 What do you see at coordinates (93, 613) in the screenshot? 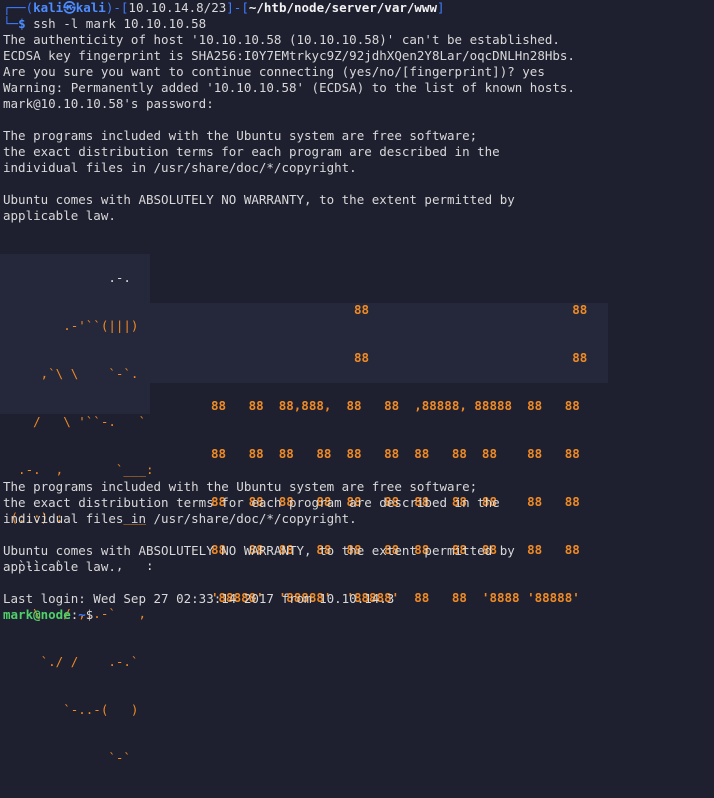
I see `text-cursor` at bounding box center [93, 613].